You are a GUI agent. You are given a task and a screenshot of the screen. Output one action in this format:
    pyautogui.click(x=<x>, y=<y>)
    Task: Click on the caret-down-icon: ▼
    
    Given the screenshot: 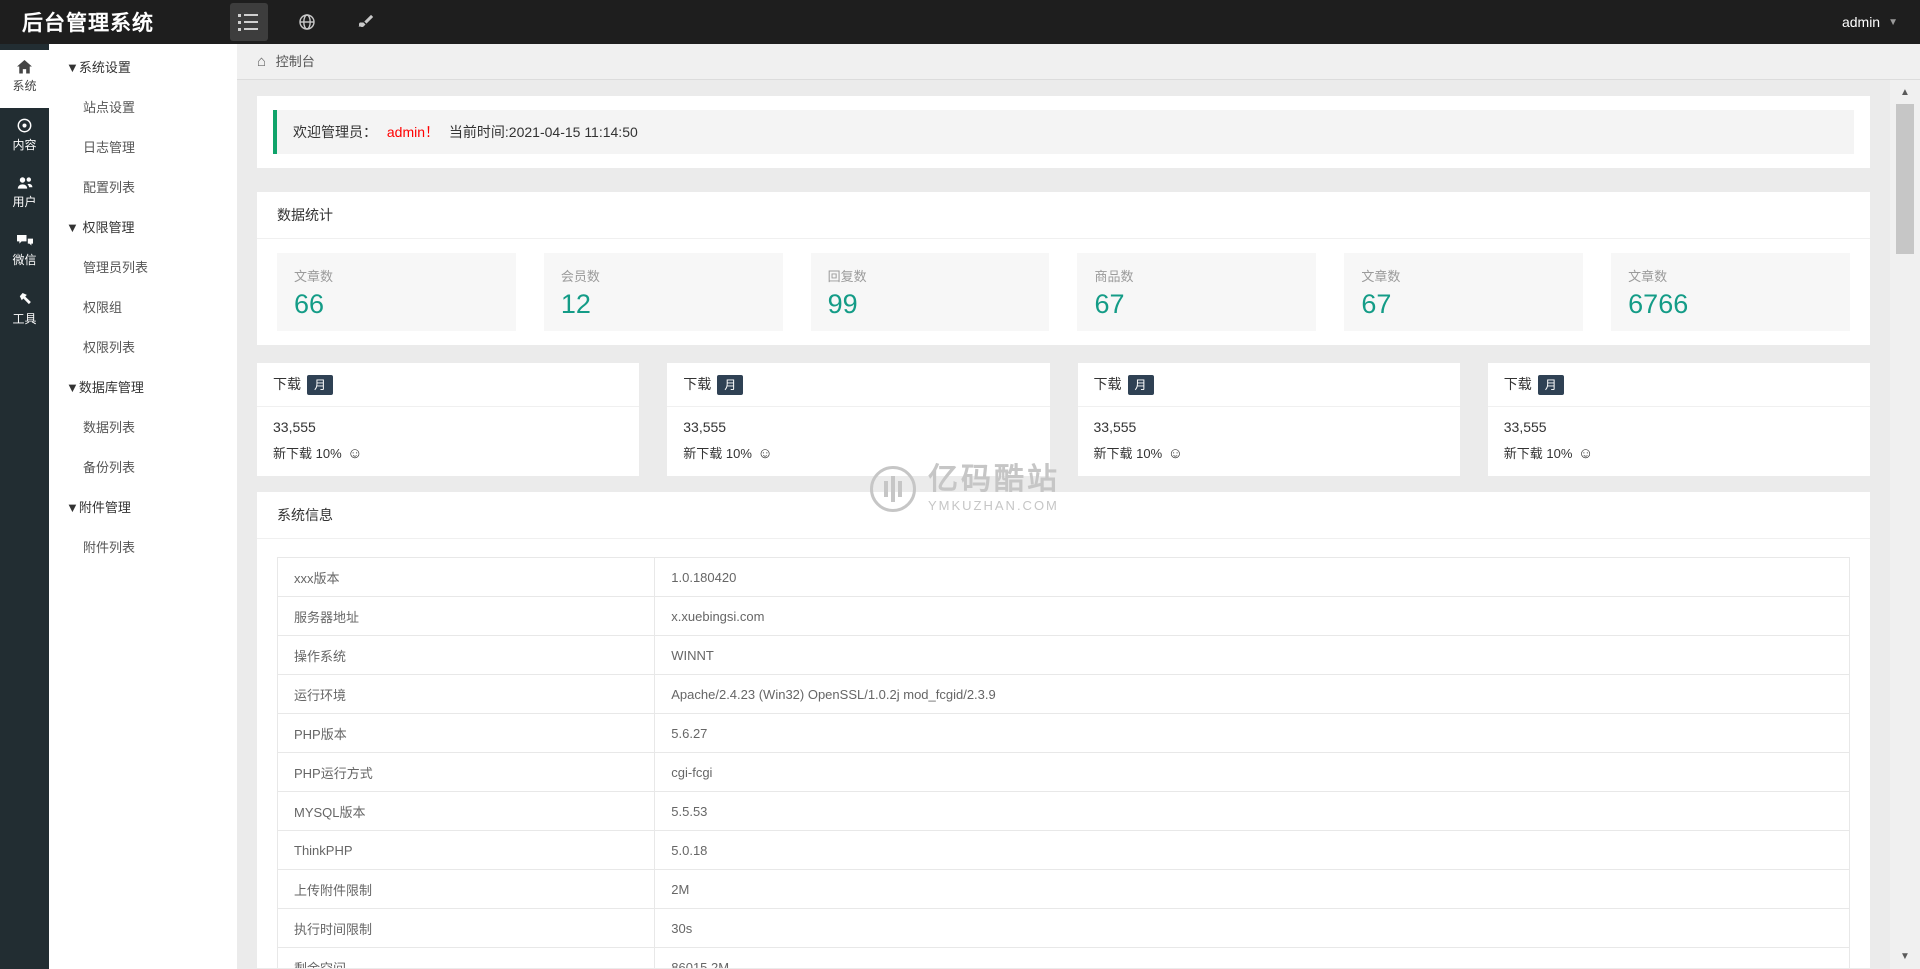 What is the action you would take?
    pyautogui.click(x=1893, y=22)
    